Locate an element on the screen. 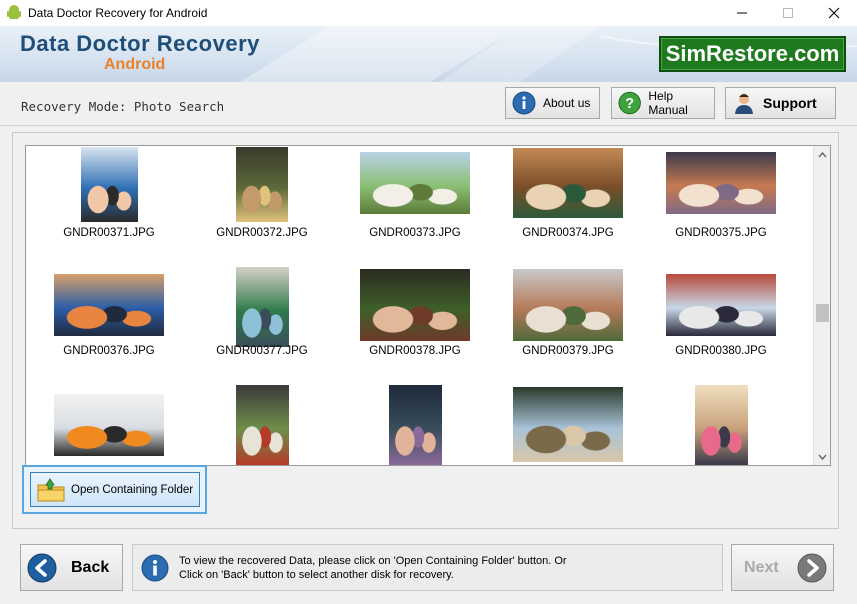  maximize-icon is located at coordinates (788, 13).